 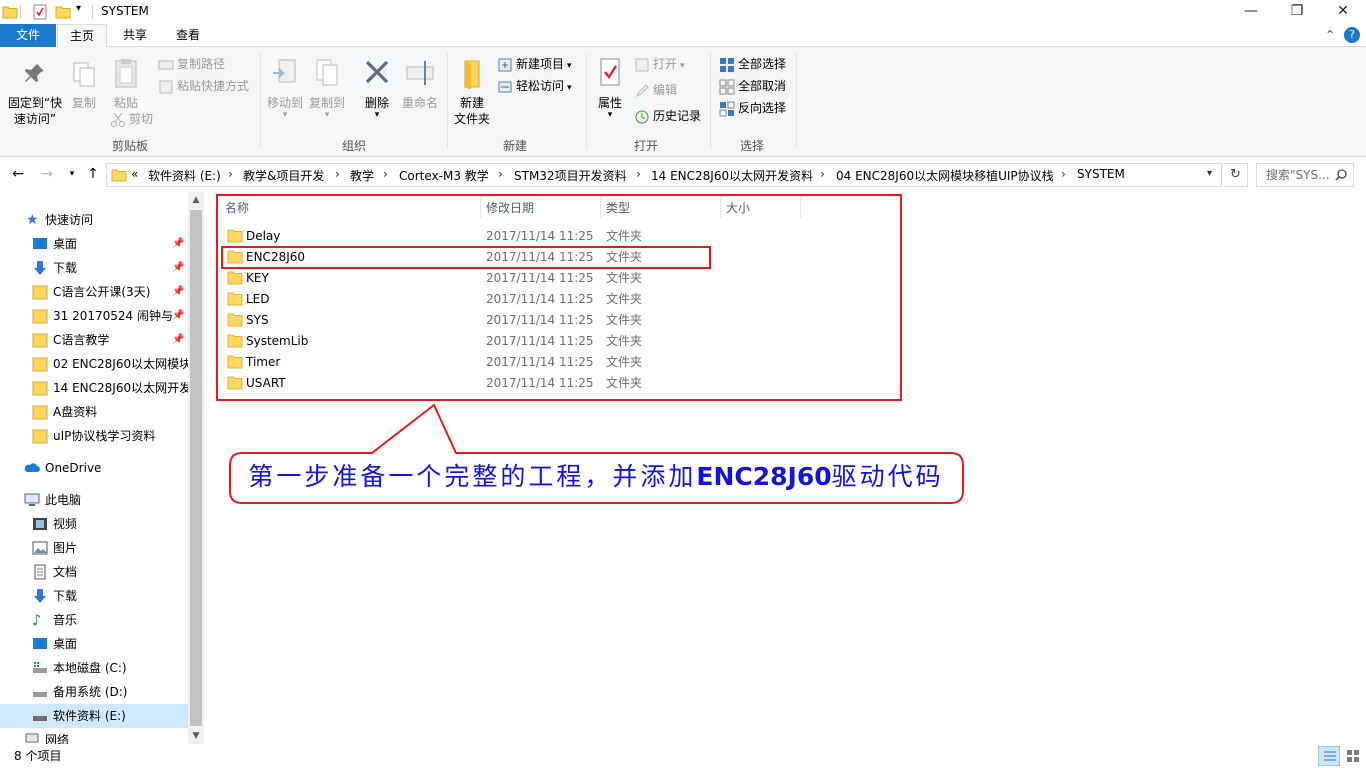 I want to click on tab-file: 文件, so click(x=28, y=35).